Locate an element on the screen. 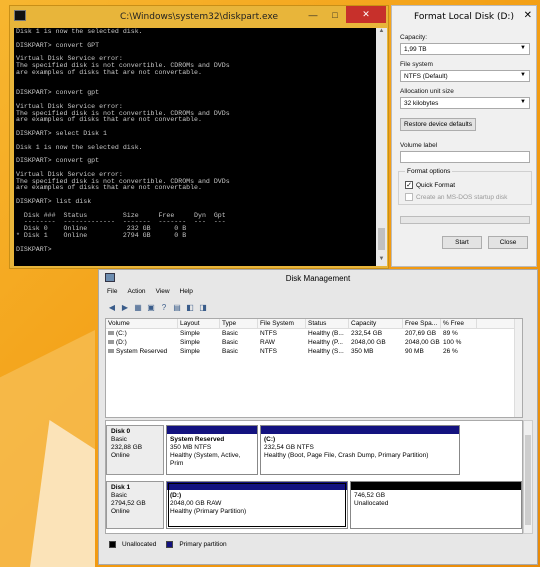 The height and width of the screenshot is (567, 540). partition-detail: 2048,00 GB RAW is located at coordinates (196, 503).